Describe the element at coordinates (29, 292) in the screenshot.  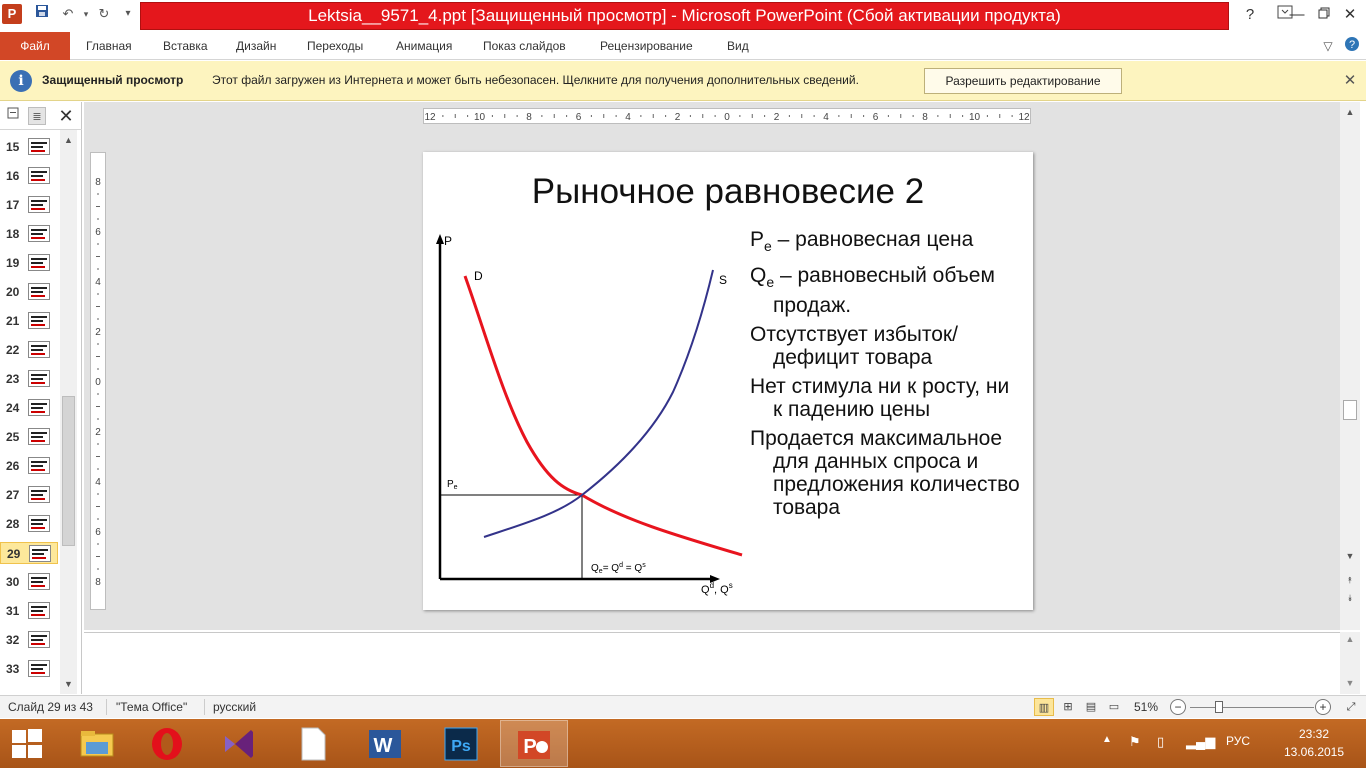
I see `slide-thumbnail: 20` at that location.